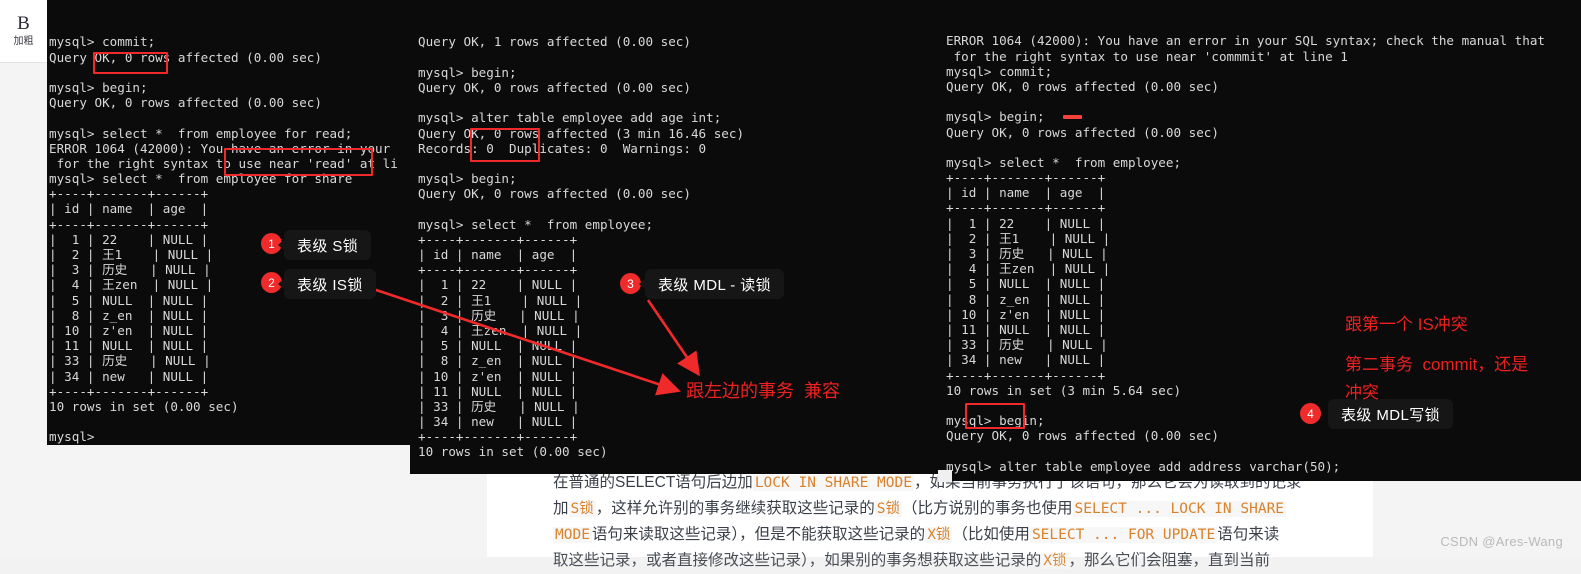 Image resolution: width=1581 pixels, height=574 pixels. What do you see at coordinates (1179, 509) in the screenshot?
I see `article-line-2-code-3: SELECT ... LOCK IN SHARE` at bounding box center [1179, 509].